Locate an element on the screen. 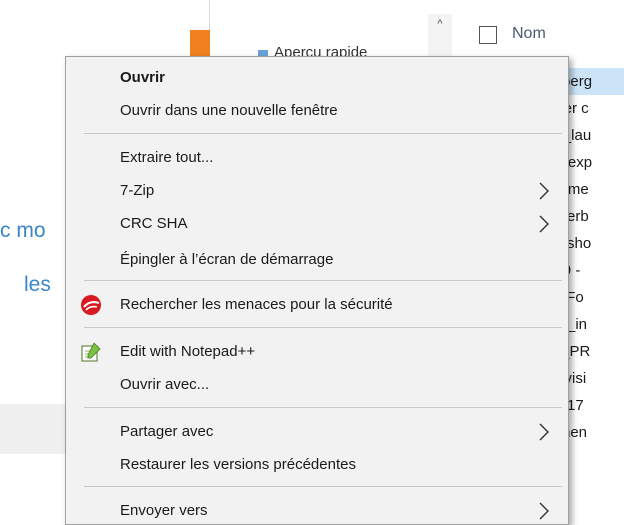 Image resolution: width=624 pixels, height=525 pixels. menu-item-open-new-window: Ouvrir dans une nouvelle fenêtre is located at coordinates (317, 111).